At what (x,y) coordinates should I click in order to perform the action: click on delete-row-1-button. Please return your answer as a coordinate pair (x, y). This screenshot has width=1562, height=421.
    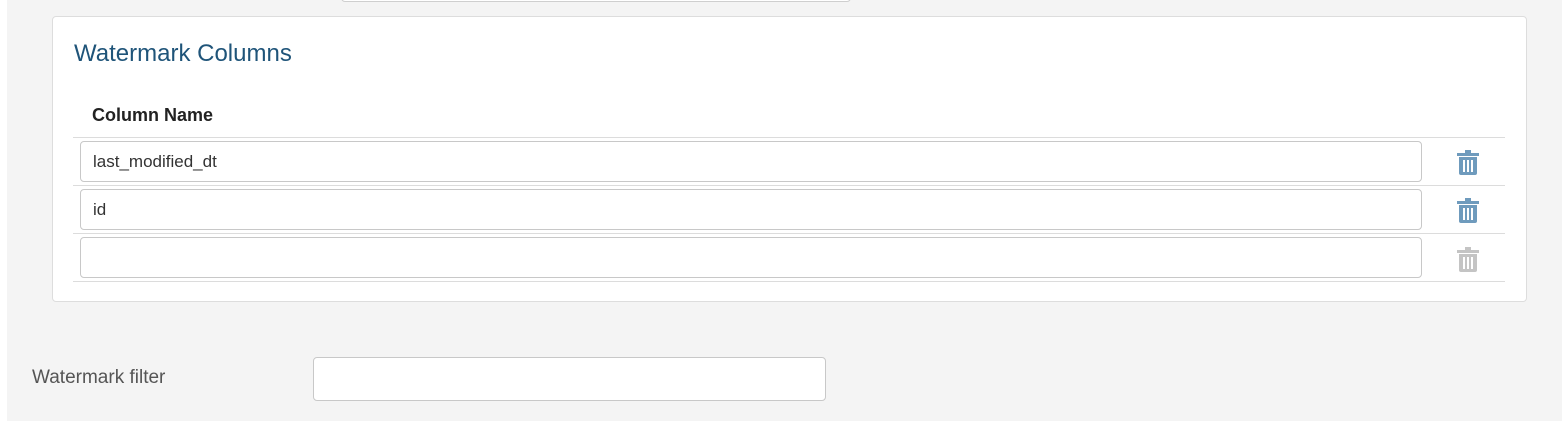
    Looking at the image, I should click on (1468, 162).